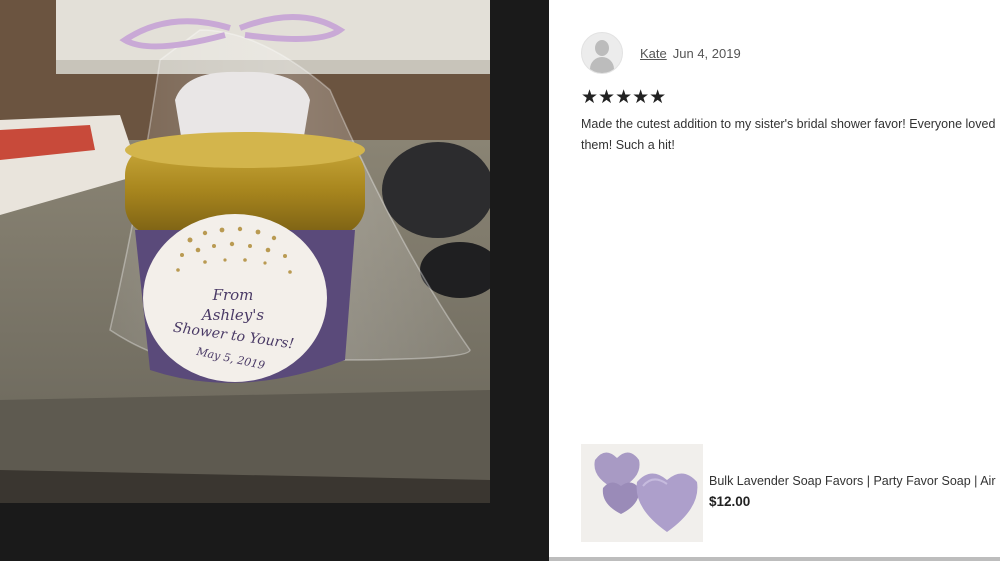  I want to click on tag-line2: Ashley's, so click(232, 315).